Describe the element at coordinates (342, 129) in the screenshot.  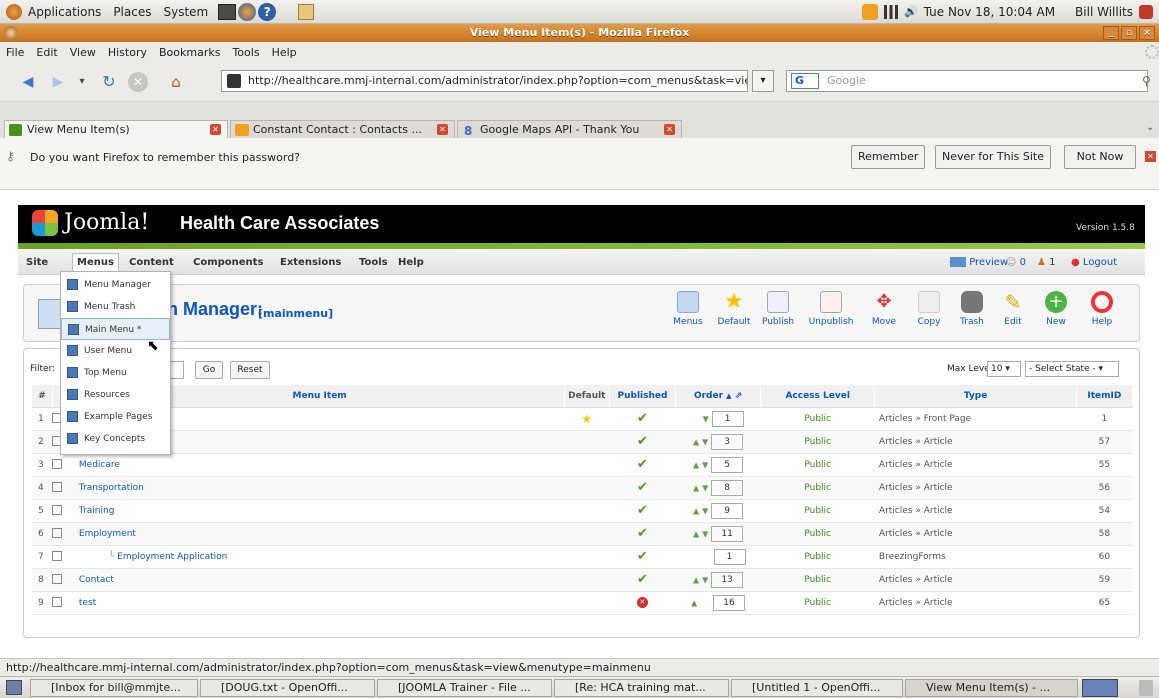
I see `tab-constant-contact: Constant Contact : Contacts ... ✕` at that location.